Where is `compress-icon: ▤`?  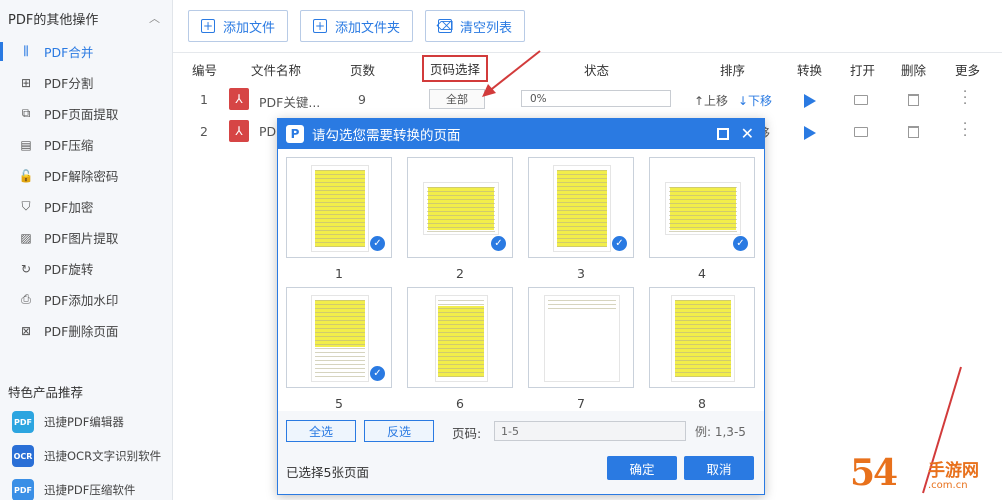 compress-icon: ▤ is located at coordinates (26, 144).